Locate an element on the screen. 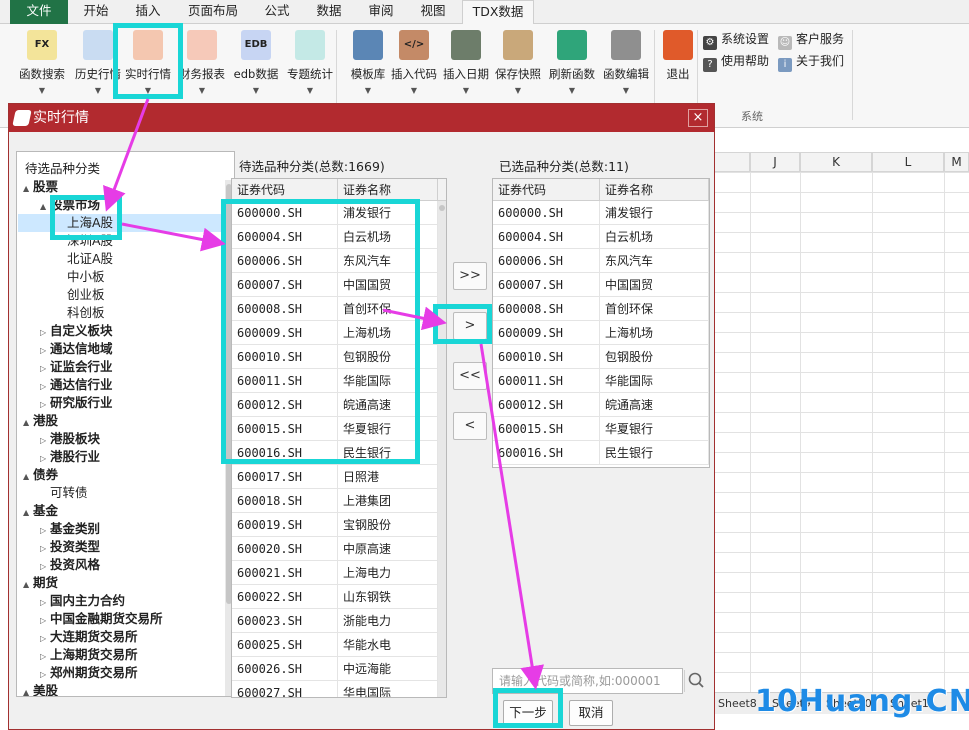 This screenshot has width=969, height=730. arrow-to-shanghai-a is located at coordinates (126, 155).